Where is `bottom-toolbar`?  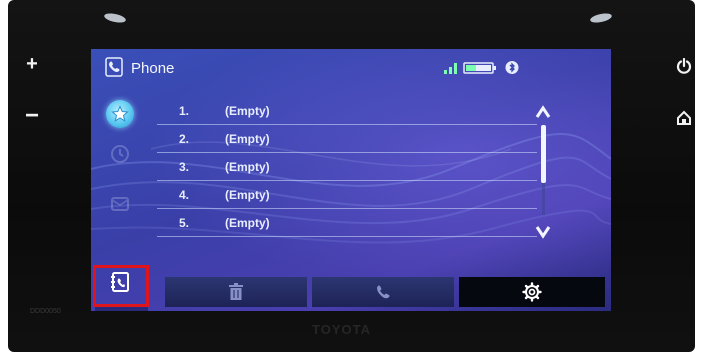
bottom-toolbar is located at coordinates (385, 292).